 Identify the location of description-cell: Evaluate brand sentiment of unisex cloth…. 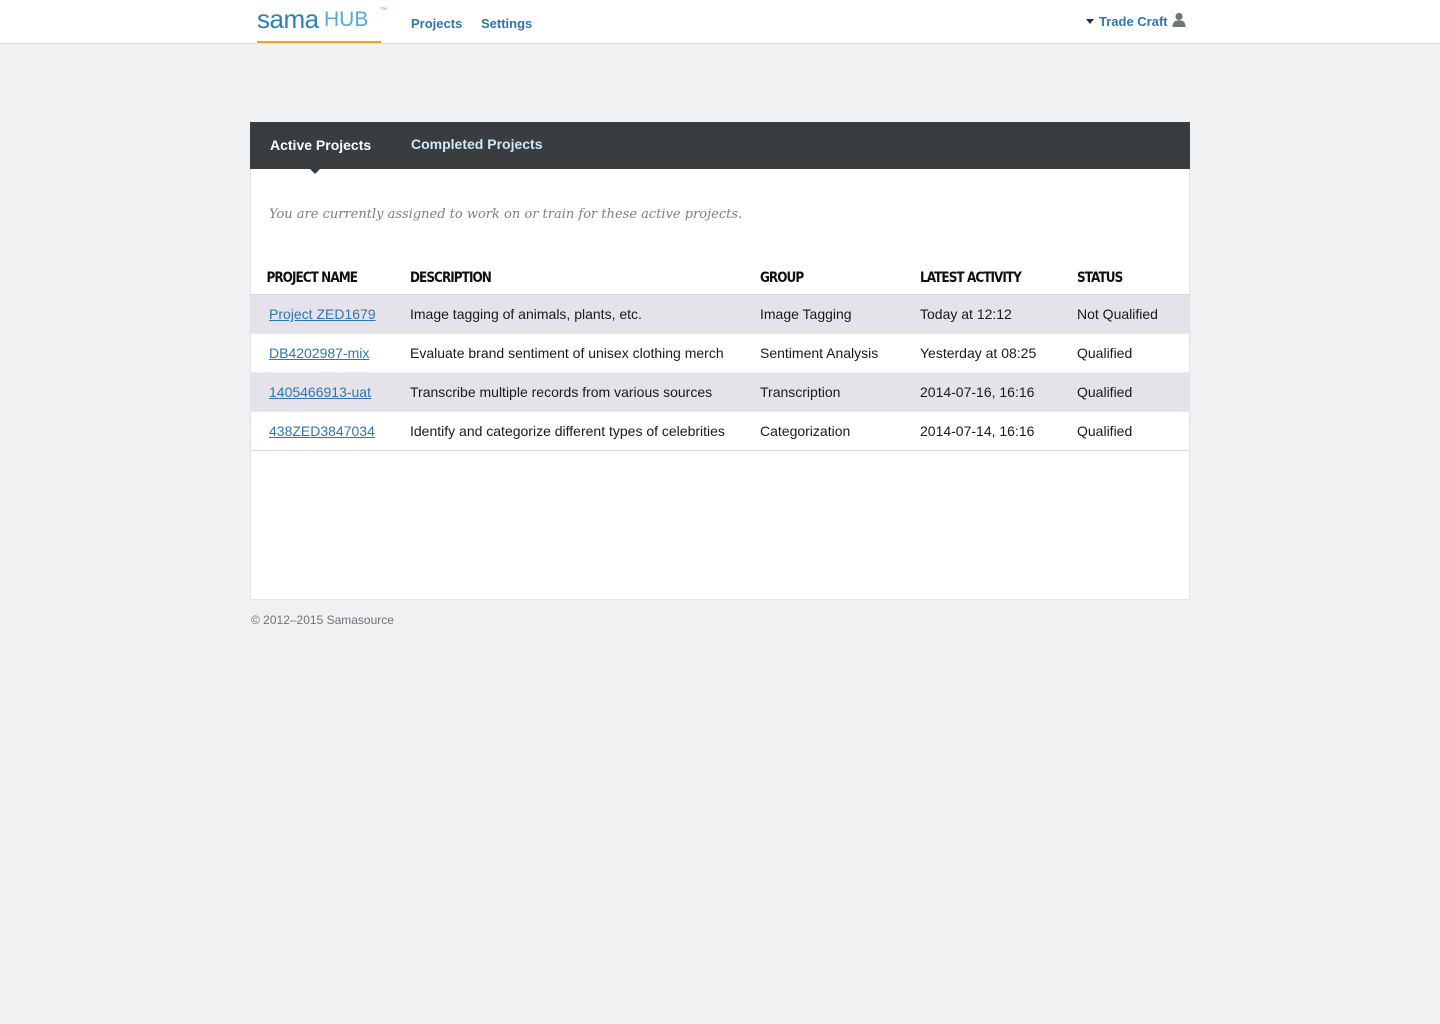
(585, 353).